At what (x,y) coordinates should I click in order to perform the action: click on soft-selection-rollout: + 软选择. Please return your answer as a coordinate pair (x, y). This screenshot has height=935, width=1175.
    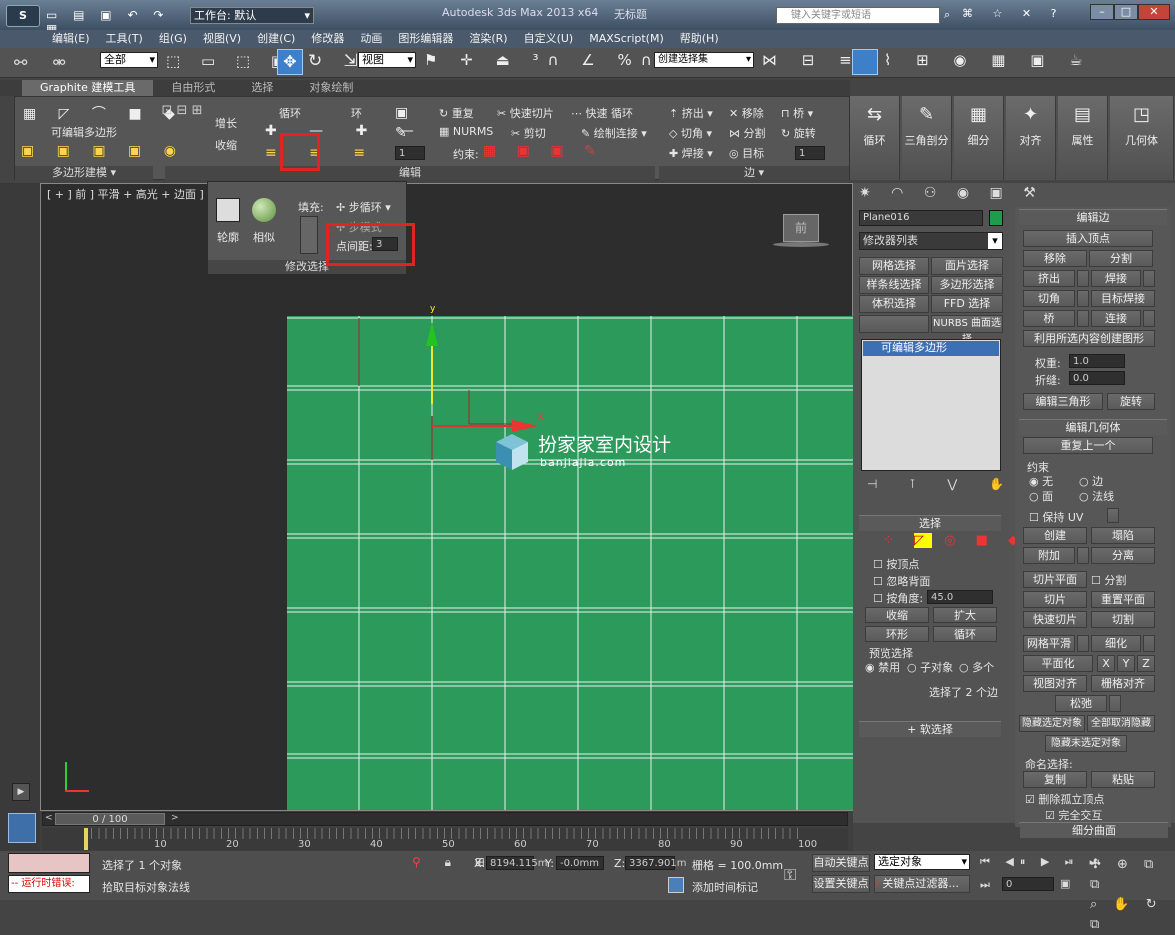
    Looking at the image, I should click on (930, 729).